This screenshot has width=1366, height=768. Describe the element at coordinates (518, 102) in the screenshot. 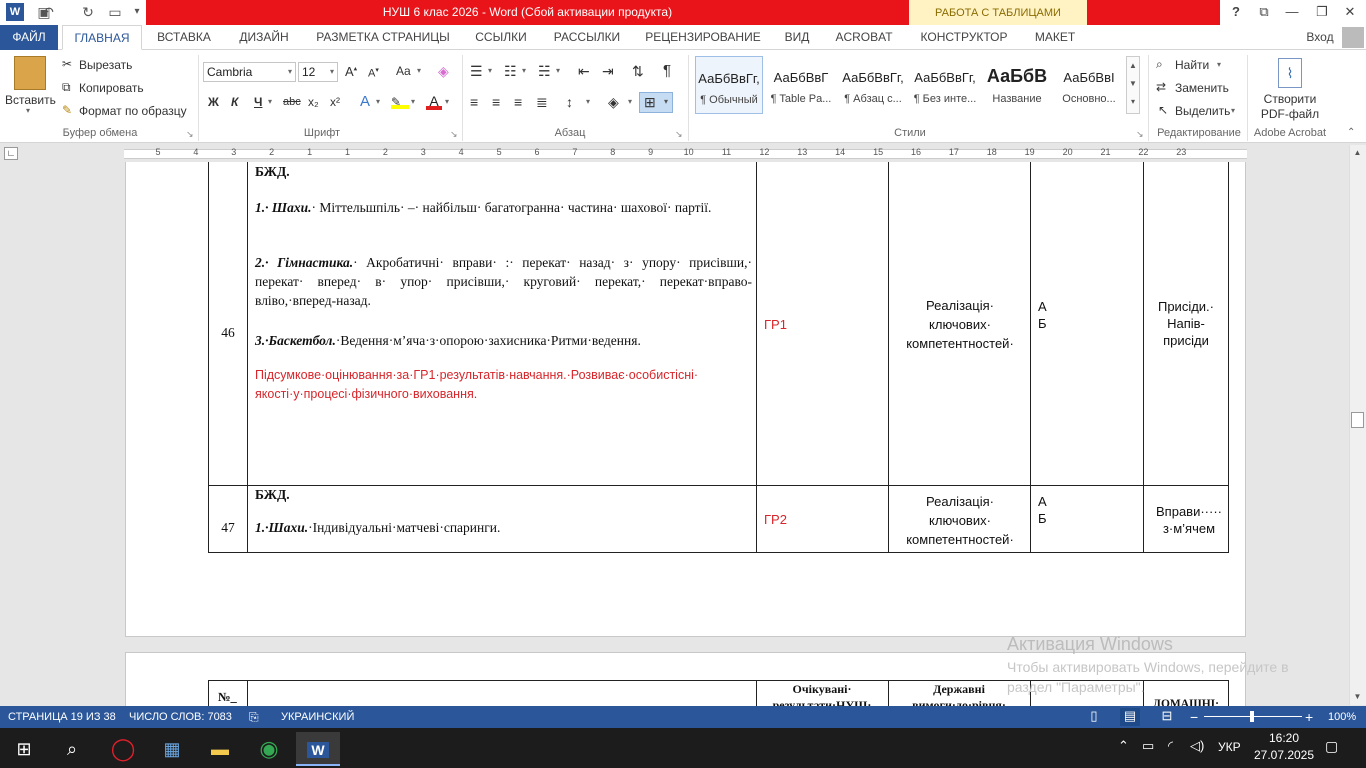

I see `align-right-icon: ≡` at that location.